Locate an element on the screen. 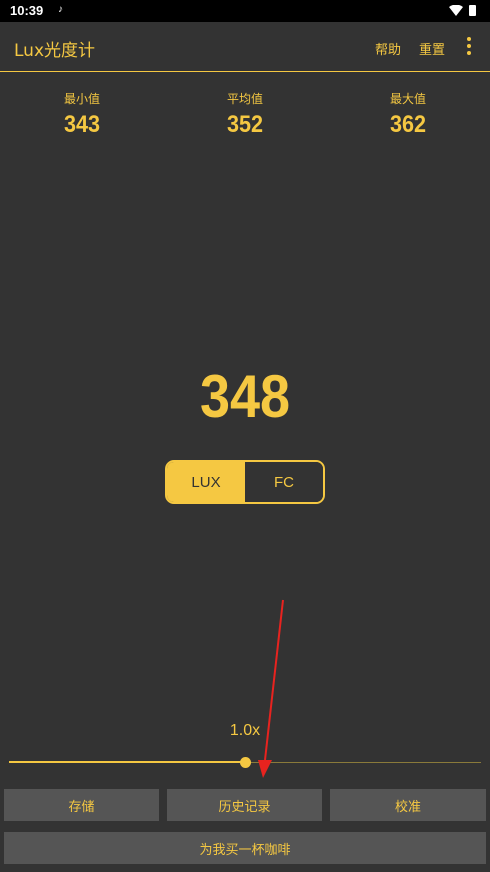 The height and width of the screenshot is (872, 490). calibrate-button: 校准 is located at coordinates (408, 805).